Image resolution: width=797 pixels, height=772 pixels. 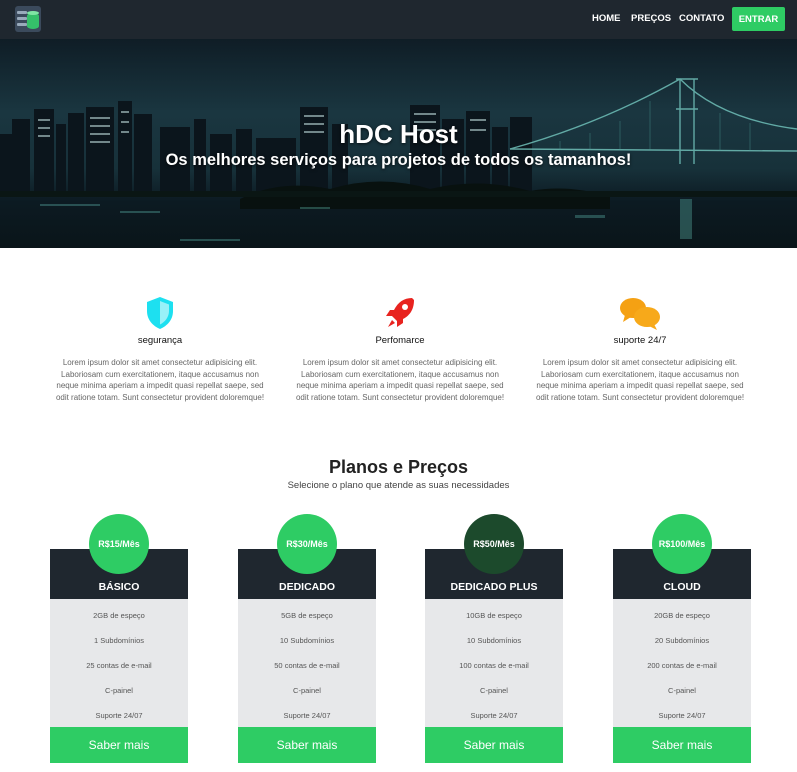 I want to click on plan-feature-item: 25 contas de e-mail, so click(x=119, y=665).